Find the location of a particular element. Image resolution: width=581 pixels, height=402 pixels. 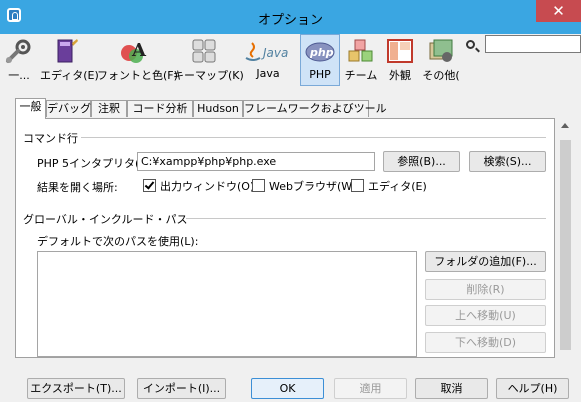

dialog-button-bar: エクスポート(T)... インポート(I)... OK 適用 取消 ヘルプ(H) is located at coordinates (290, 387).